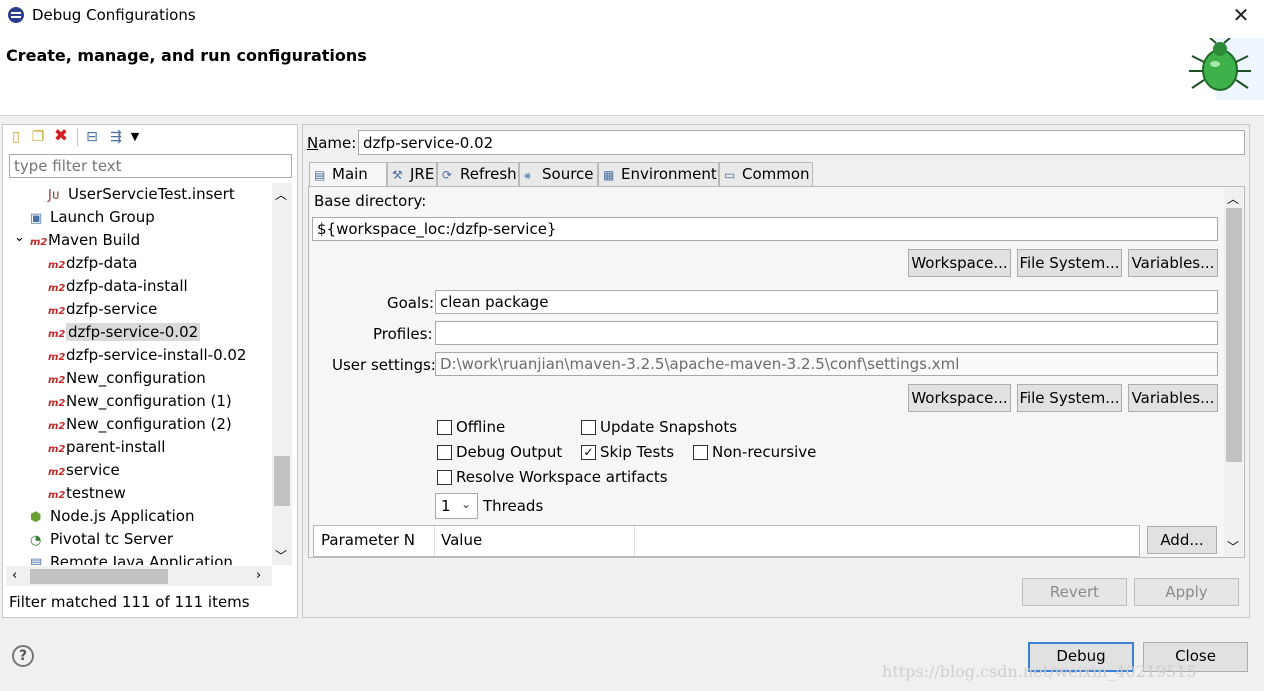 This screenshot has height=691, width=1264. I want to click on tree-item-label: parent-install, so click(116, 447).